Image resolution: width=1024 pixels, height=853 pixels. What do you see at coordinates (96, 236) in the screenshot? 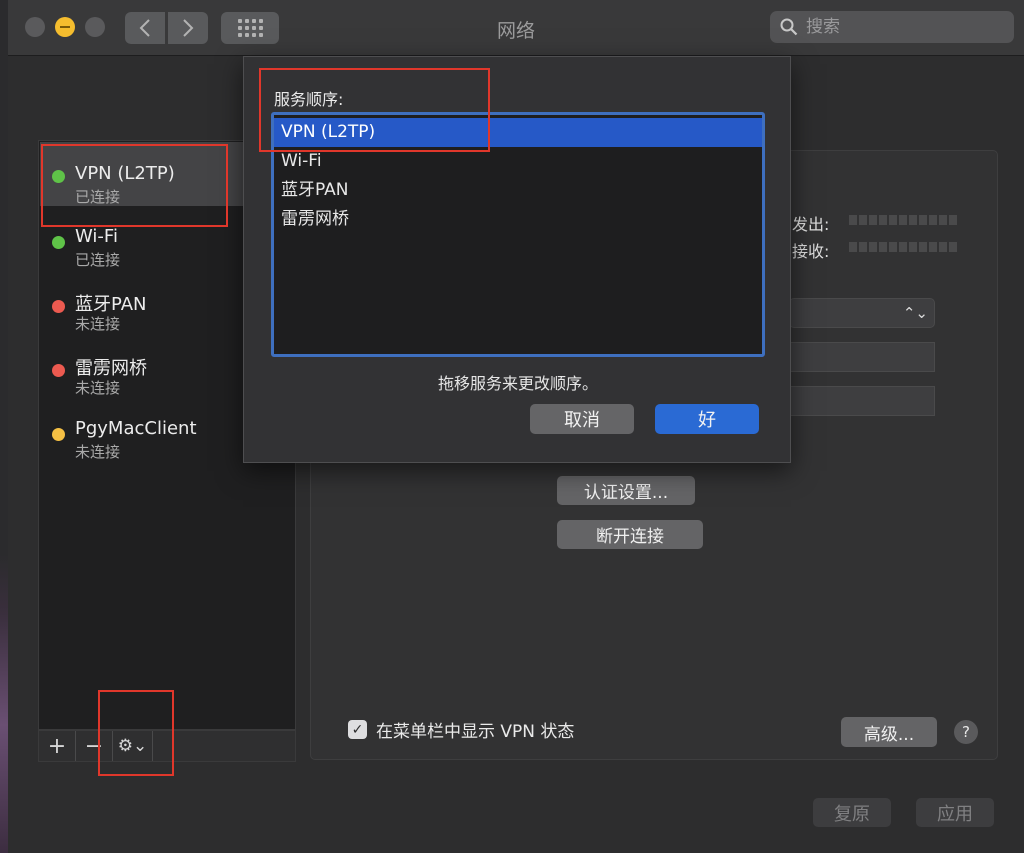
I see `service-name: Wi-Fi` at bounding box center [96, 236].